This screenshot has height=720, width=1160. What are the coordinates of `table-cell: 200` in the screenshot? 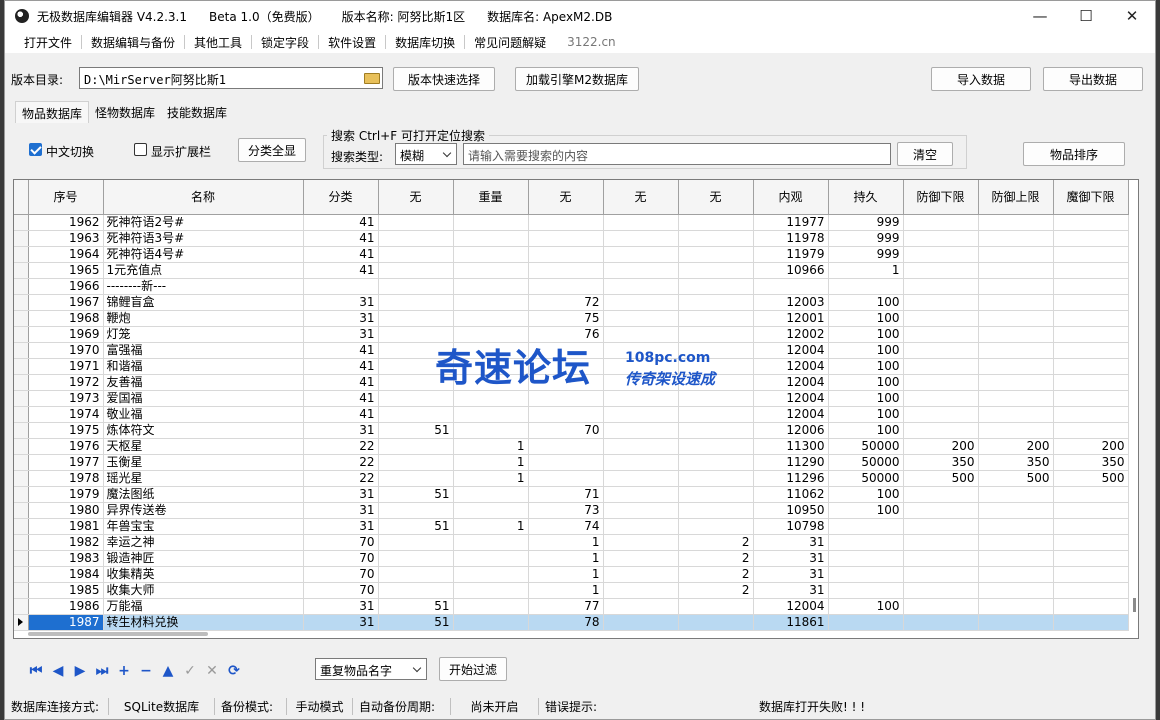 It's located at (1016, 446).